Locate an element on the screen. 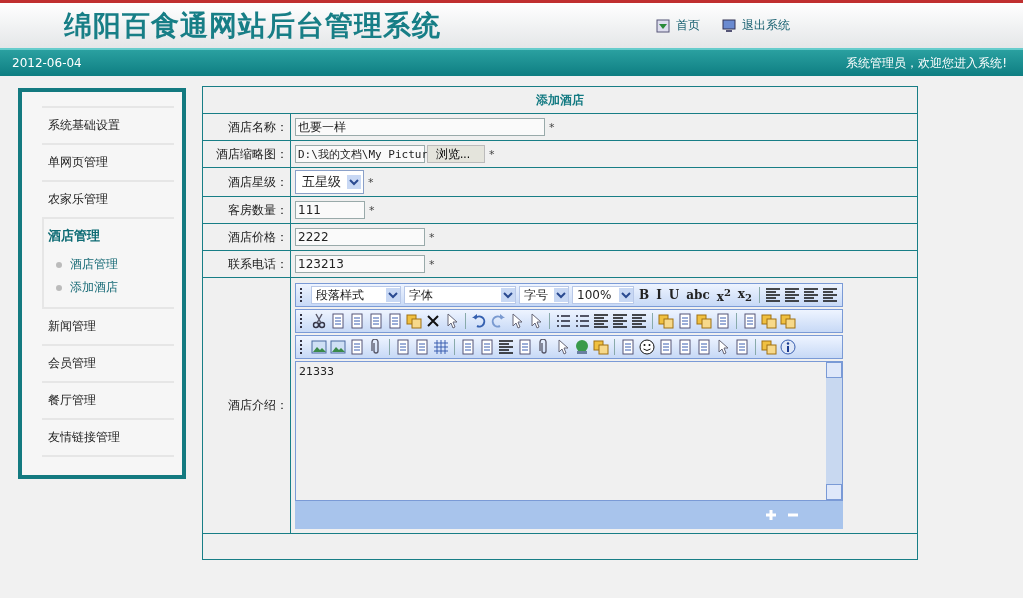  field-label: 酒店星级： is located at coordinates (258, 182).